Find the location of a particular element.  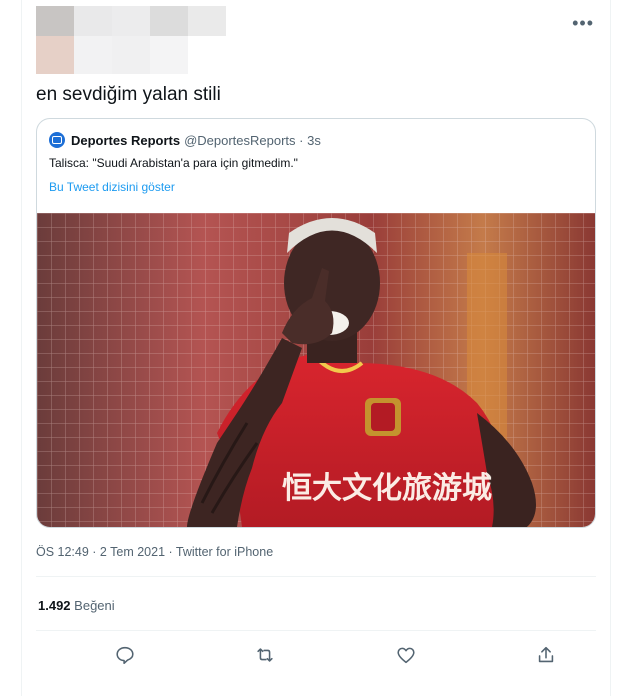

like-icon is located at coordinates (406, 655).